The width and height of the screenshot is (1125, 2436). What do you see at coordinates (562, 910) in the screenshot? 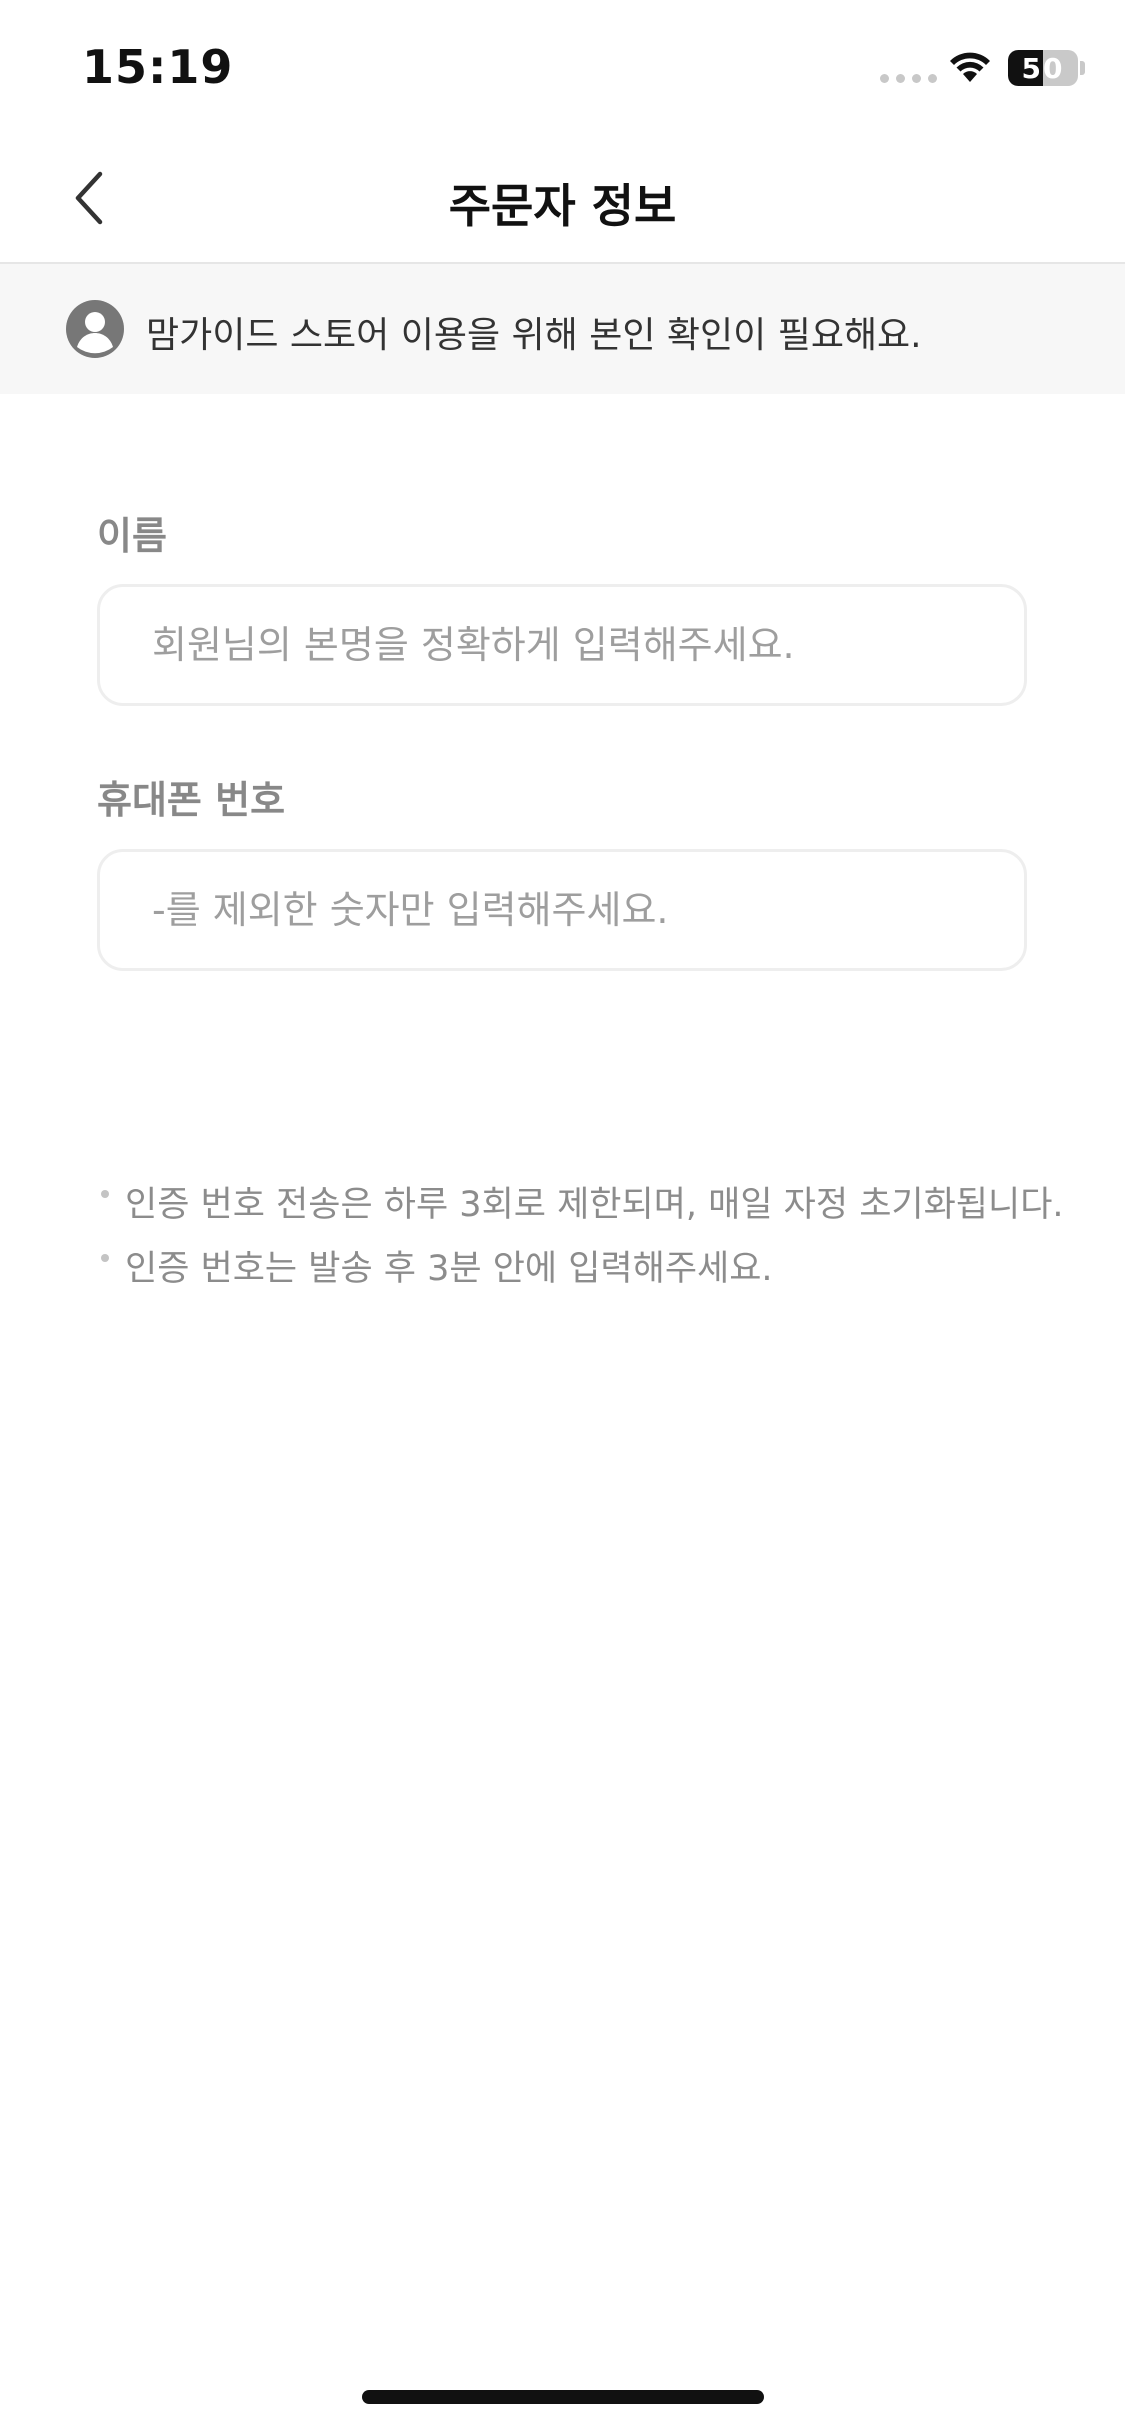
I see `phone-input` at bounding box center [562, 910].